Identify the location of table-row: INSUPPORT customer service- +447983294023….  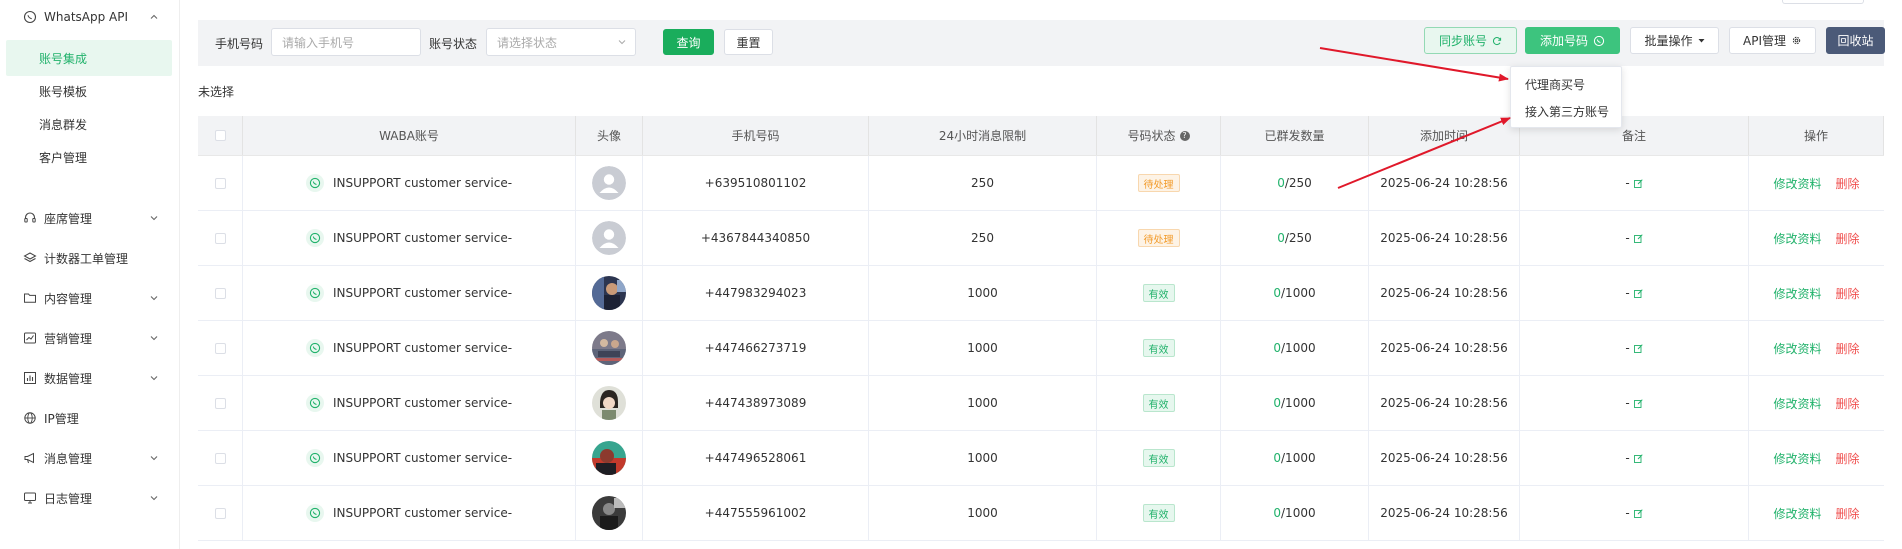
(1041, 293).